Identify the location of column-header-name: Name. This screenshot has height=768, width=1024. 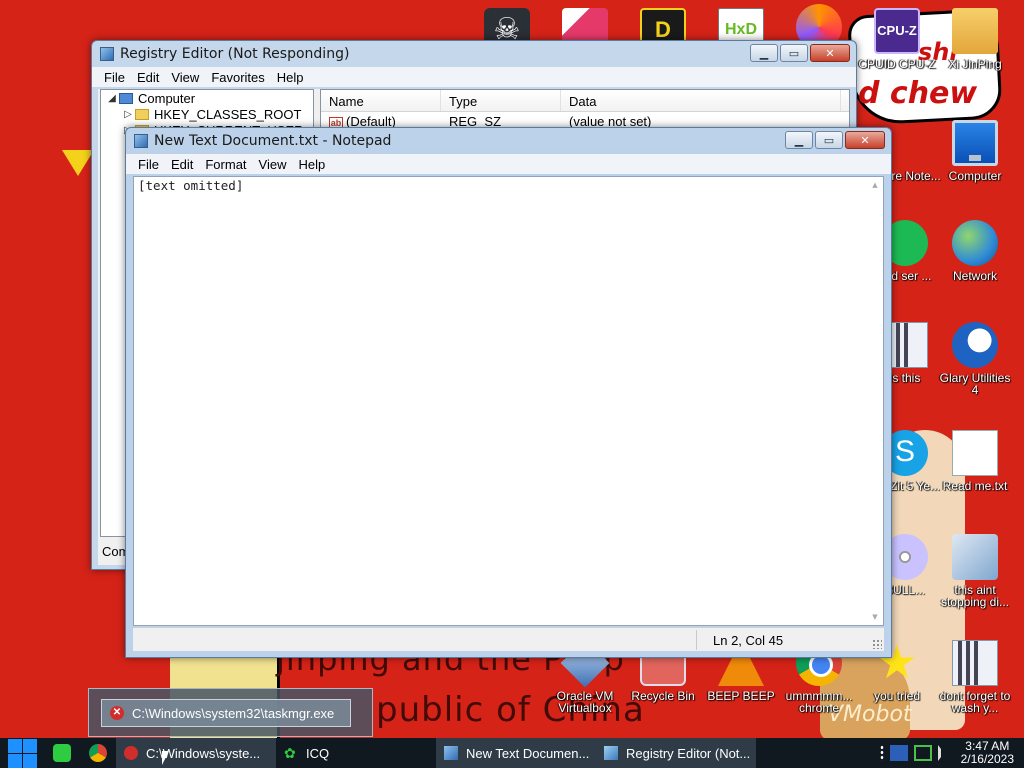
(381, 100).